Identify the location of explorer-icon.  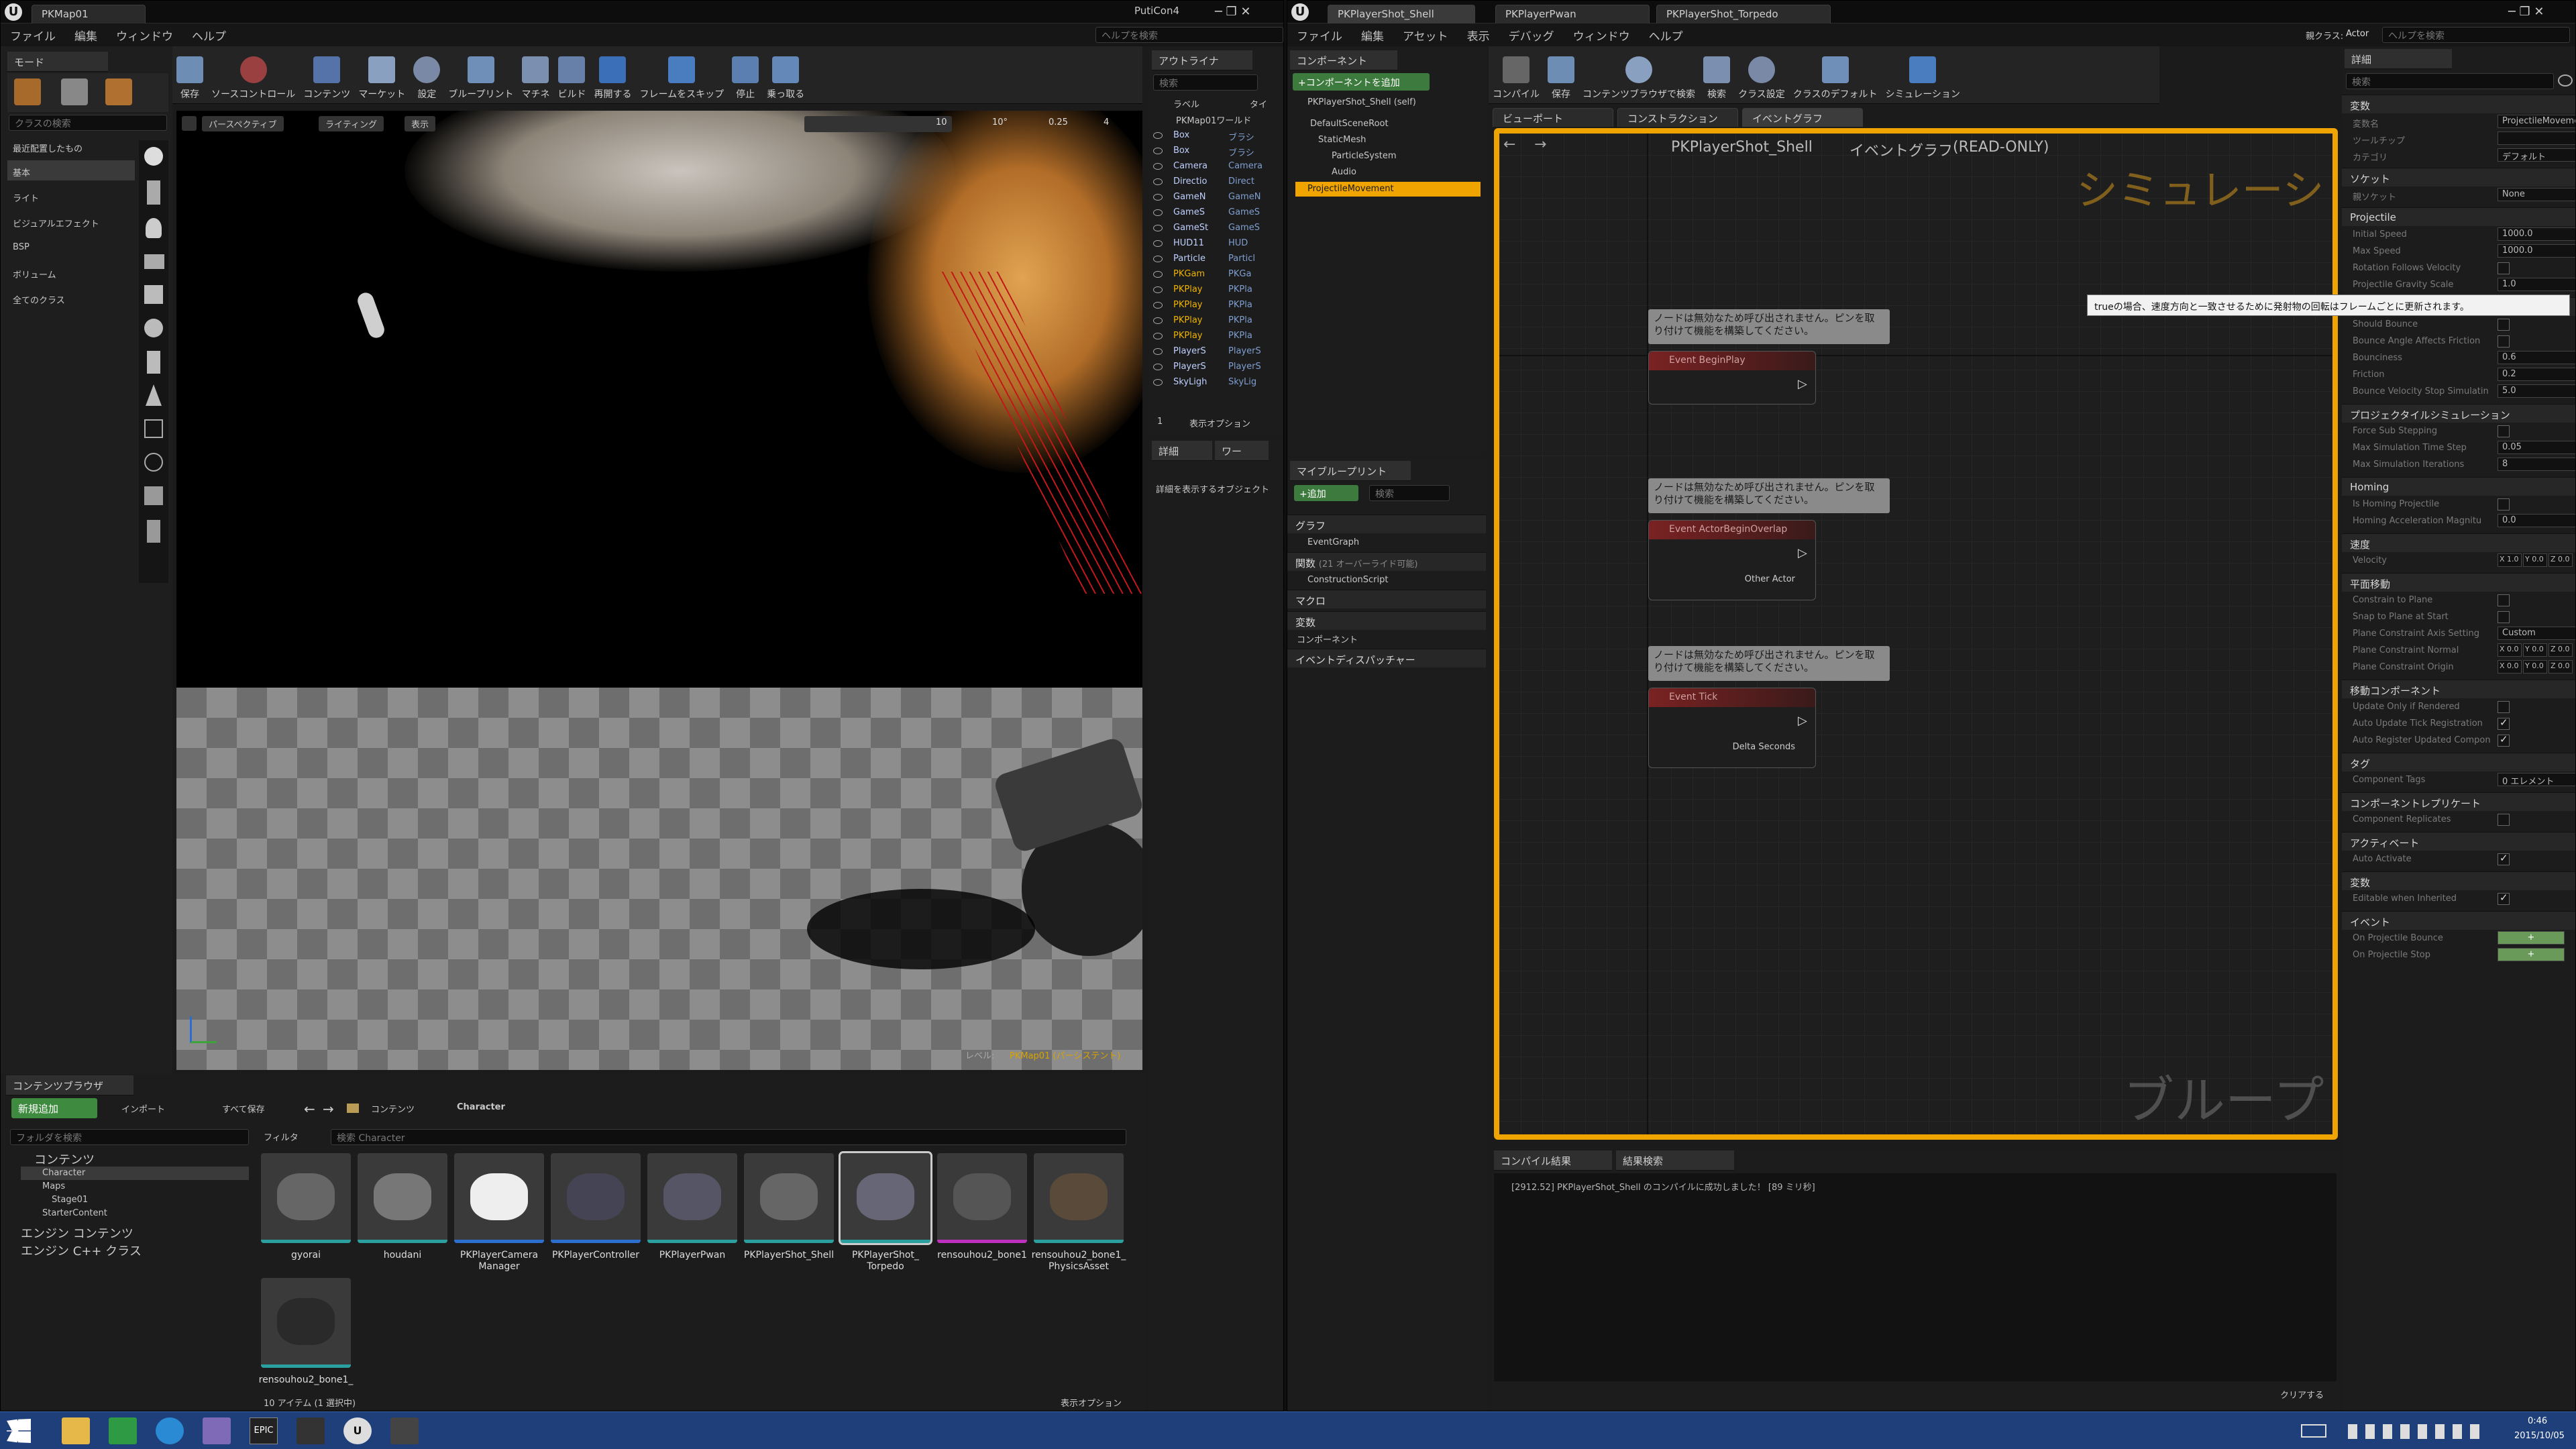
(76, 1430).